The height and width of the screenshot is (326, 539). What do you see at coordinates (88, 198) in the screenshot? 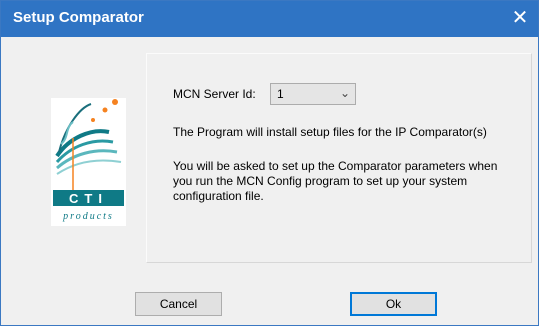
I see `logo-brand-text: CTI` at bounding box center [88, 198].